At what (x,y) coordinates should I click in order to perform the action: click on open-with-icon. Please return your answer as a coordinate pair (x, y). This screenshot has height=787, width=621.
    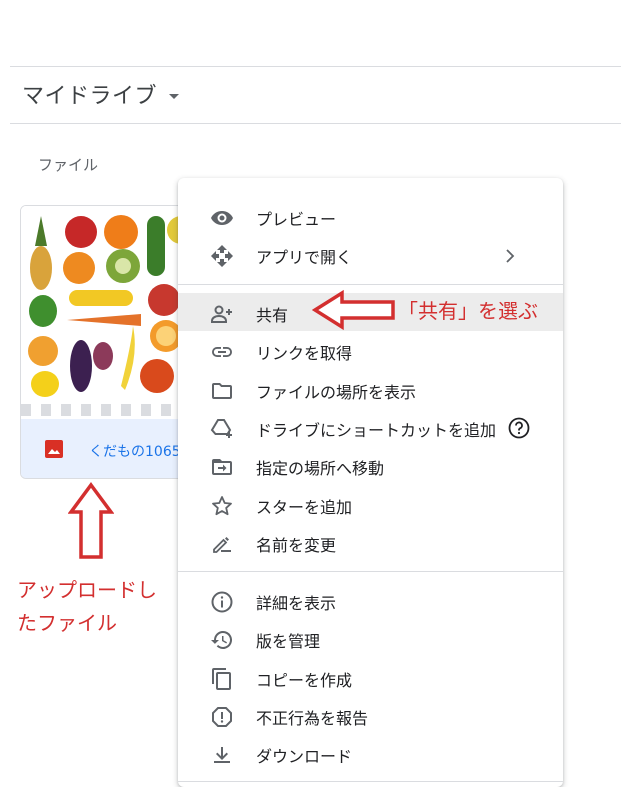
    Looking at the image, I should click on (222, 256).